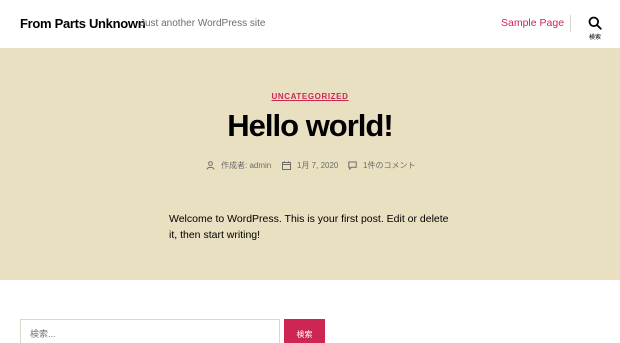 The width and height of the screenshot is (620, 343). I want to click on post-author: 作成者: admin, so click(238, 165).